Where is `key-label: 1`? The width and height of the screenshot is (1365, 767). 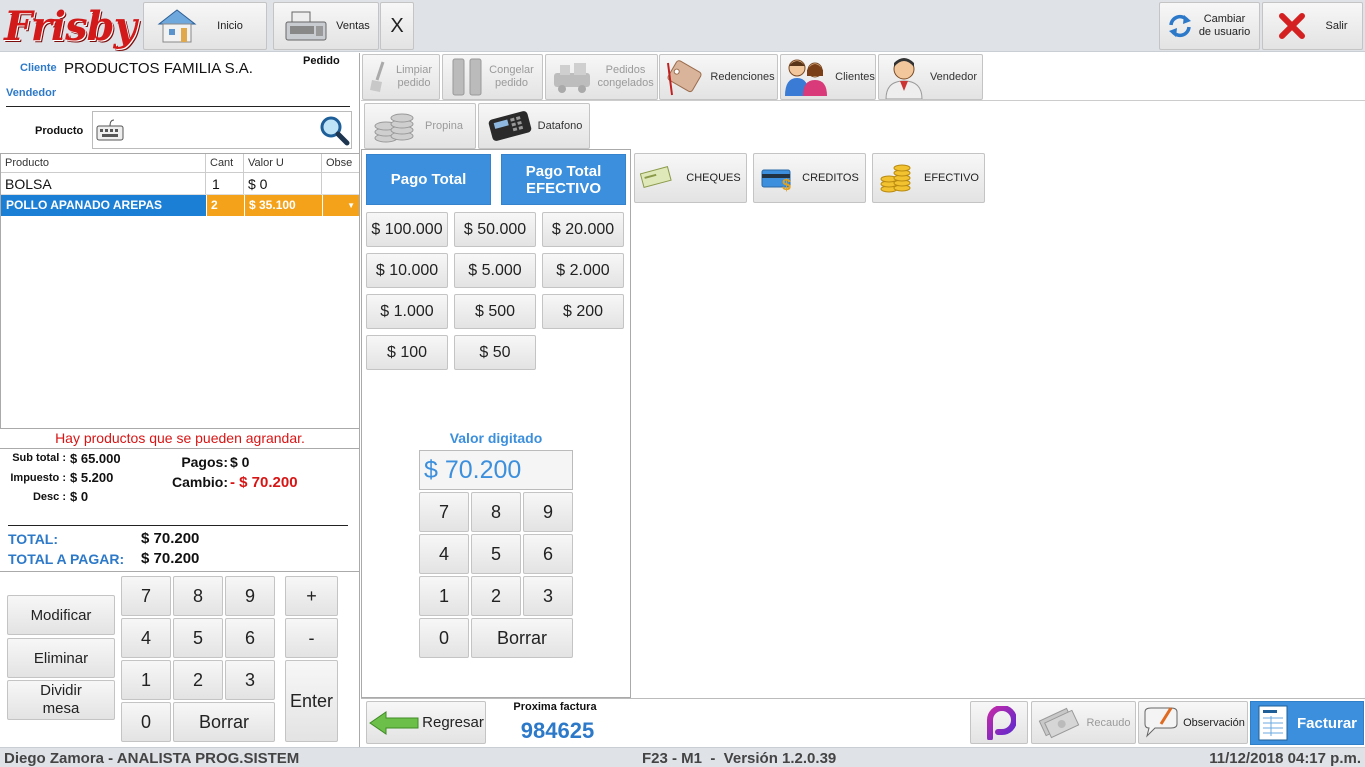 key-label: 1 is located at coordinates (443, 595).